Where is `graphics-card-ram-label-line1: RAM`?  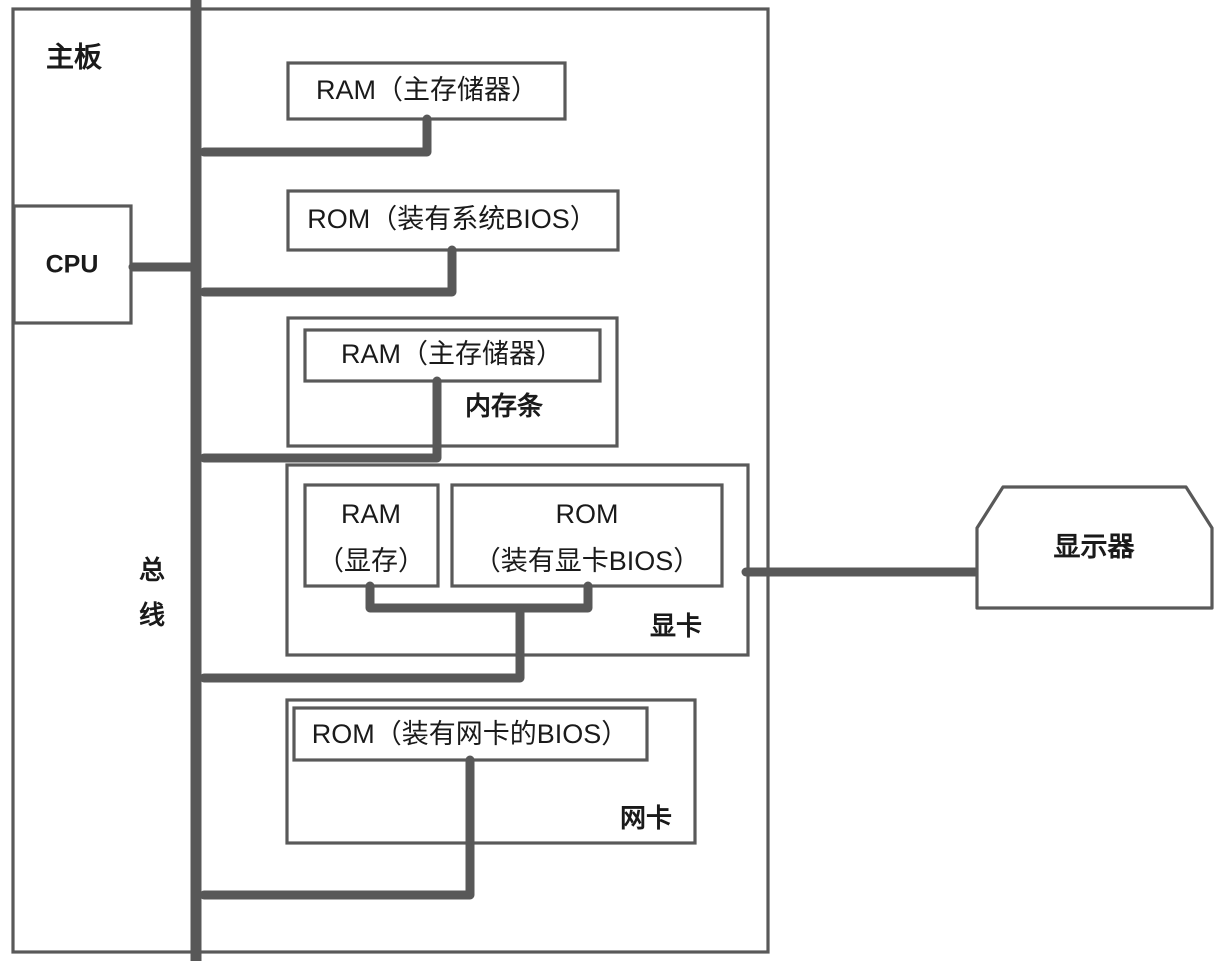
graphics-card-ram-label-line1: RAM is located at coordinates (371, 514).